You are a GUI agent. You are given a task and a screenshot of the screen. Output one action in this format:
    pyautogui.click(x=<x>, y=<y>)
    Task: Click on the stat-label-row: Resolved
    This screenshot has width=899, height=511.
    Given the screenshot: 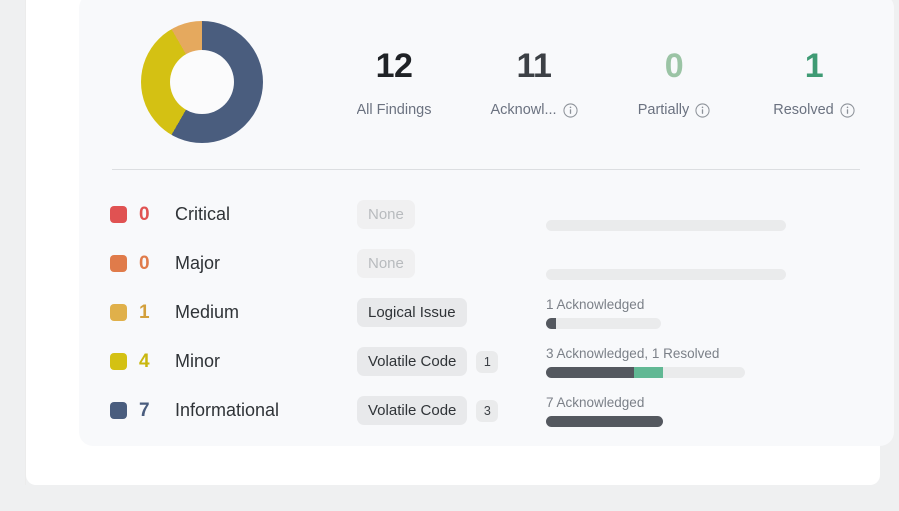 What is the action you would take?
    pyautogui.click(x=814, y=110)
    